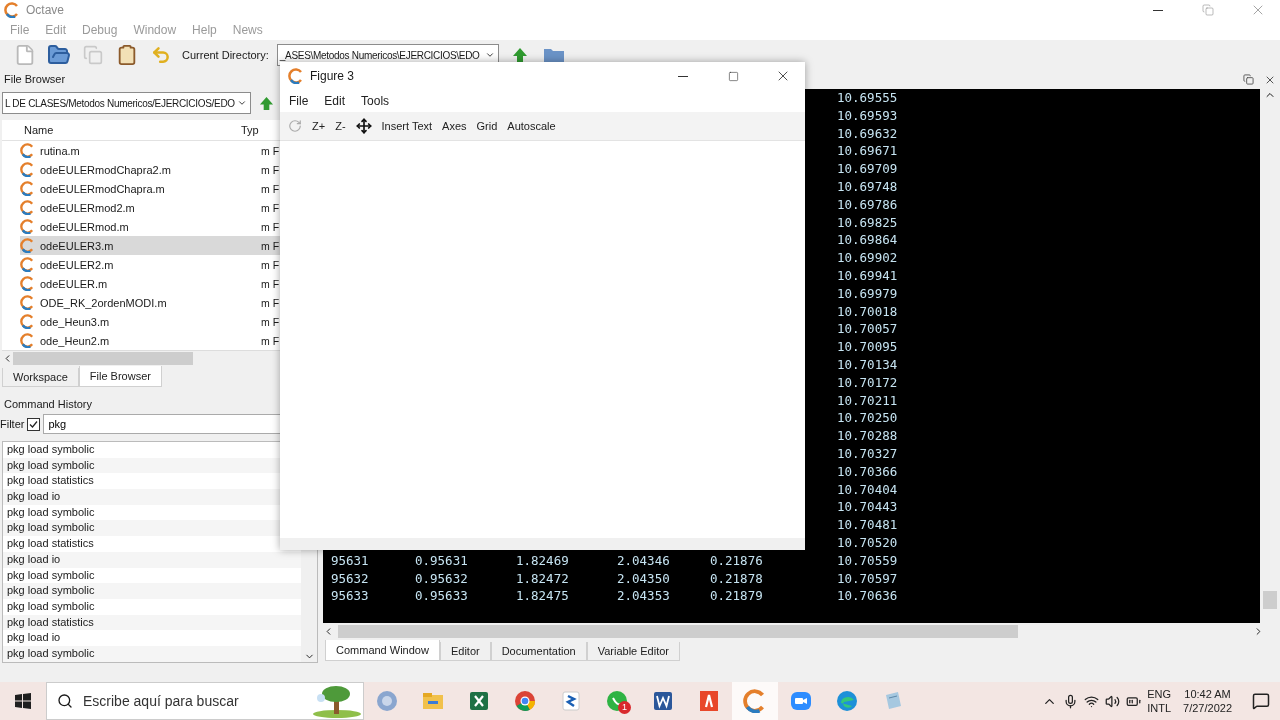 This screenshot has width=1280, height=720. Describe the element at coordinates (868, 364) in the screenshot. I see `output-value: 10.70134` at that location.